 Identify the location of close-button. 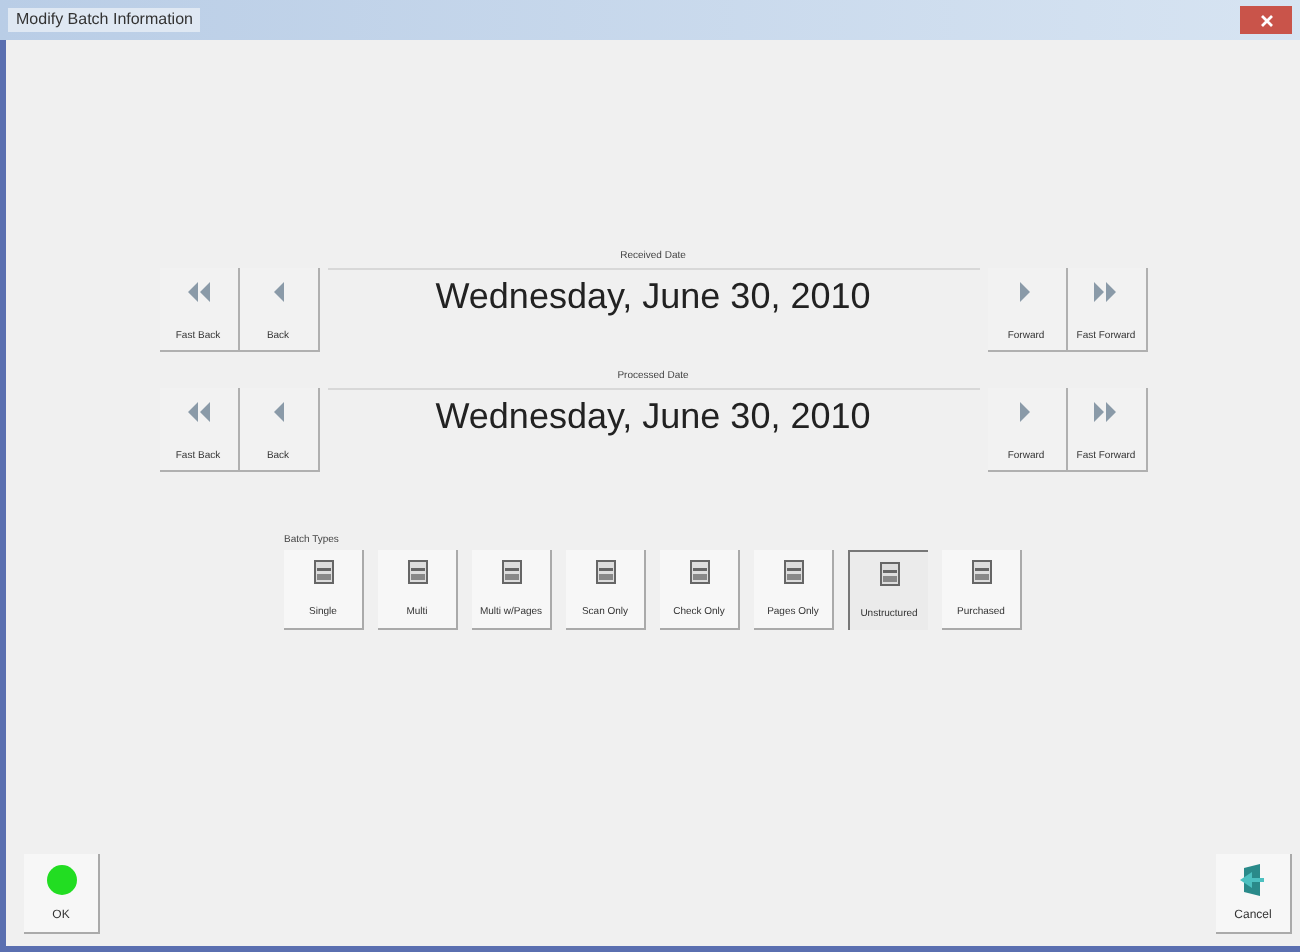
(1266, 20).